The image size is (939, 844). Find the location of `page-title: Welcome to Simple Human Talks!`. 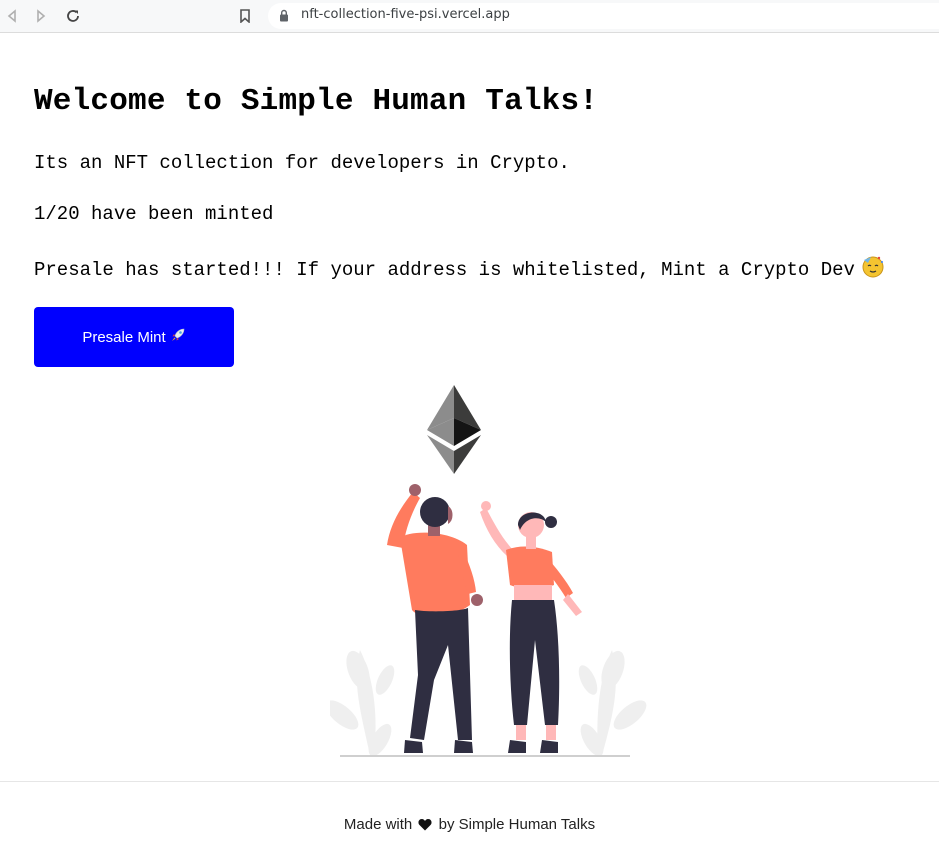

page-title: Welcome to Simple Human Talks! is located at coordinates (316, 101).